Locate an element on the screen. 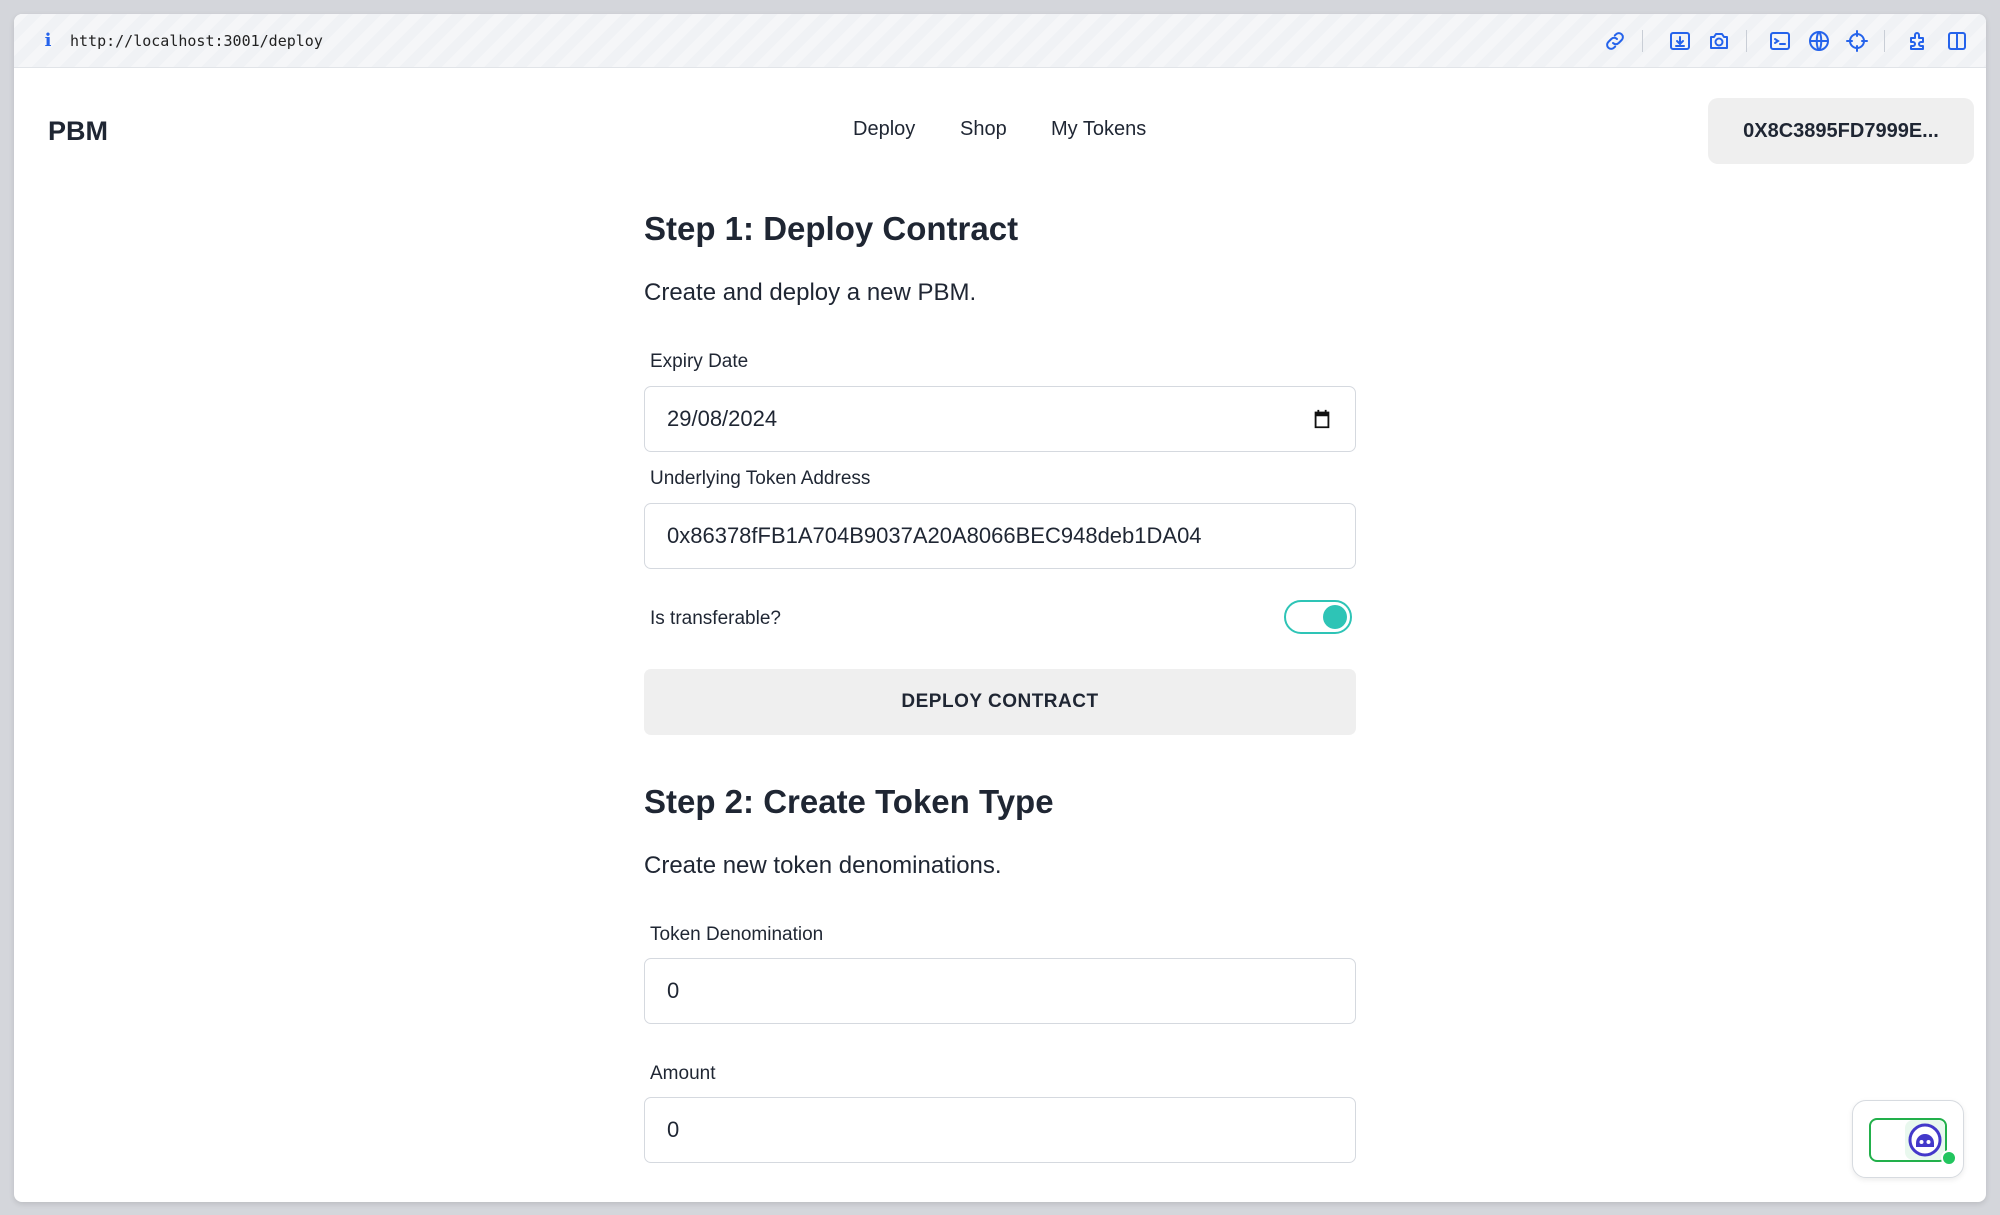  step2-title: Step 2: Create Token Type is located at coordinates (849, 801).